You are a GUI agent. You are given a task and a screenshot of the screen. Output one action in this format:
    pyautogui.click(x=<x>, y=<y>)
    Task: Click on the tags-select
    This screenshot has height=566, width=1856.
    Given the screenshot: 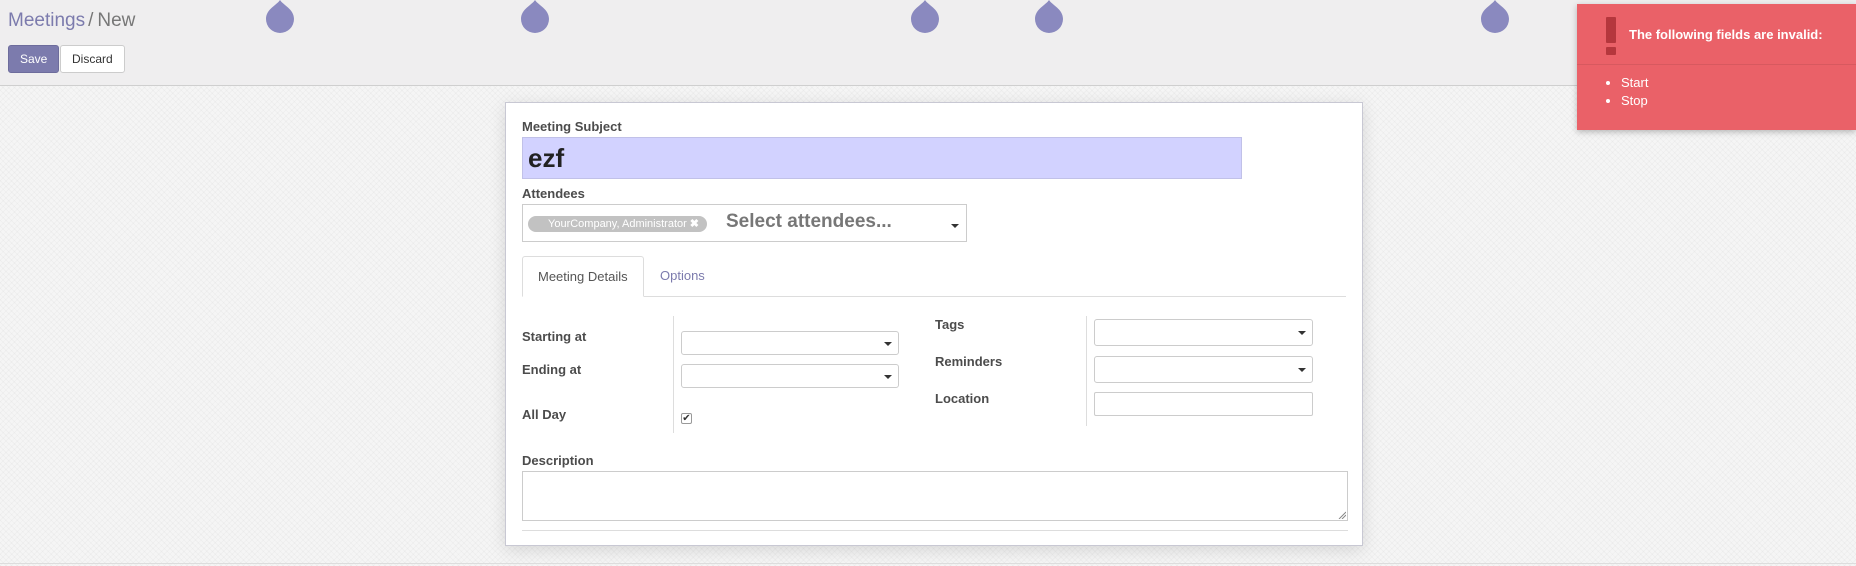 What is the action you would take?
    pyautogui.click(x=1203, y=332)
    